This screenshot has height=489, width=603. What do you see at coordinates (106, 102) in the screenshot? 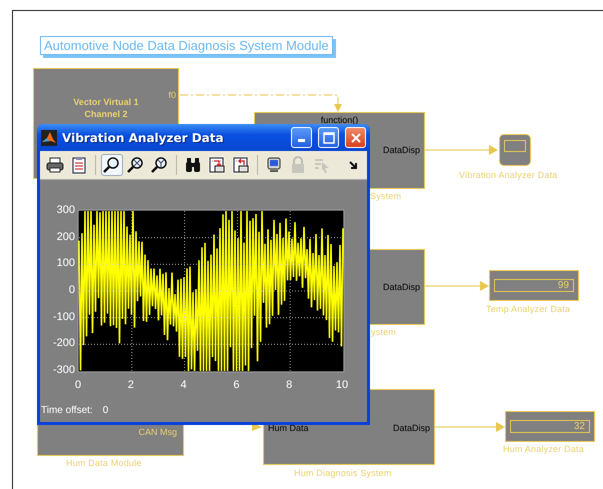
I see `block-text: Vector Virtual 1` at bounding box center [106, 102].